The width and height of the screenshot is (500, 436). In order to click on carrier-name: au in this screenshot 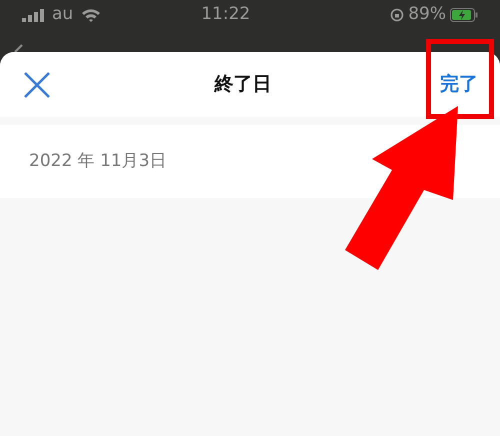, I will do `click(63, 14)`.